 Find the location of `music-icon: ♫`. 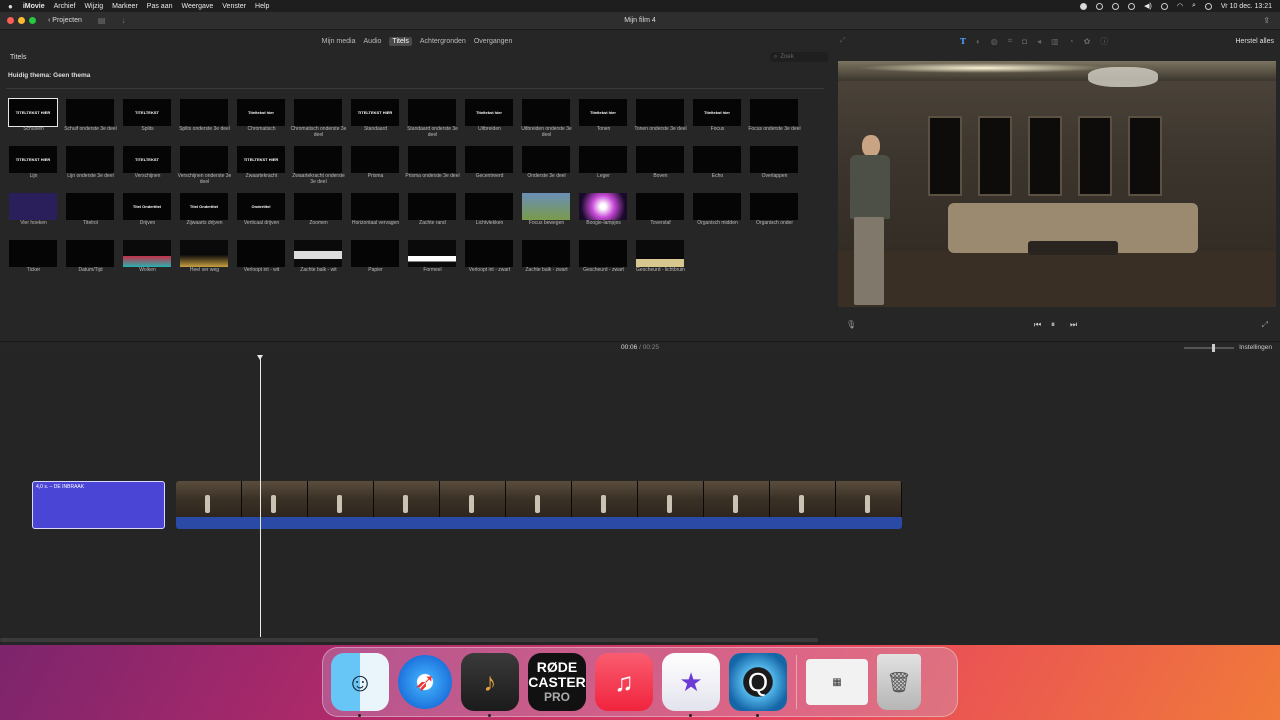

music-icon: ♫ is located at coordinates (624, 682).